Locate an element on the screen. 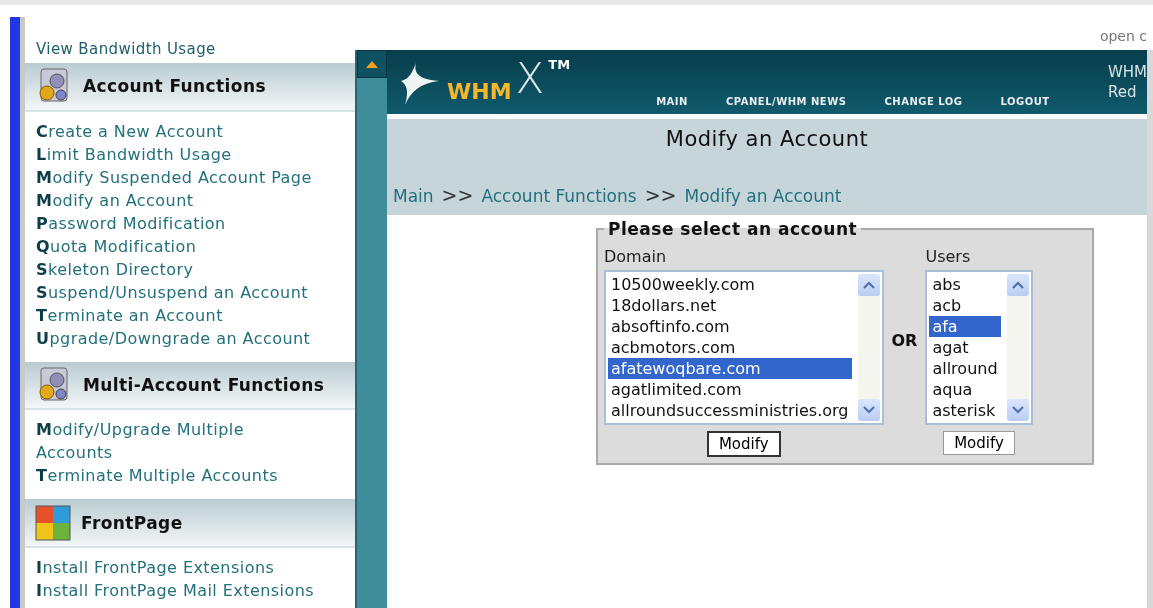 This screenshot has width=1153, height=608. section-title: FrontPage is located at coordinates (132, 522).